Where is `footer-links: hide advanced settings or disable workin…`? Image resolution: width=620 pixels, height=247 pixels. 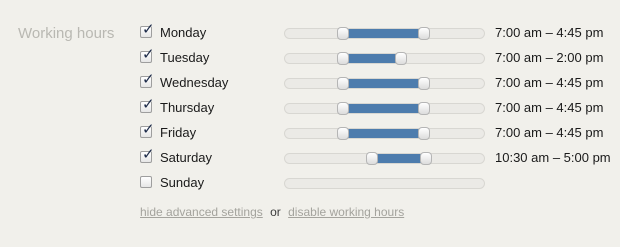 footer-links: hide advanced settings or disable workin… is located at coordinates (272, 212).